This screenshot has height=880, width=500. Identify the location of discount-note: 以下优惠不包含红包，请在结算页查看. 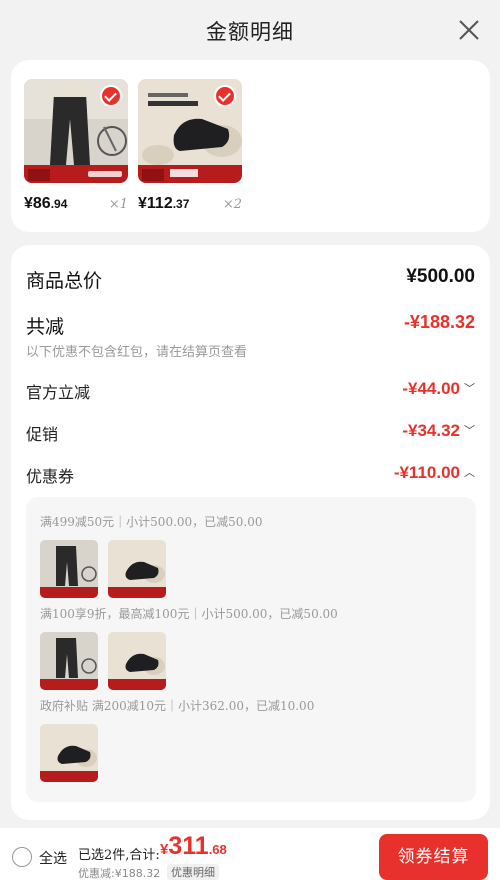
(137, 352).